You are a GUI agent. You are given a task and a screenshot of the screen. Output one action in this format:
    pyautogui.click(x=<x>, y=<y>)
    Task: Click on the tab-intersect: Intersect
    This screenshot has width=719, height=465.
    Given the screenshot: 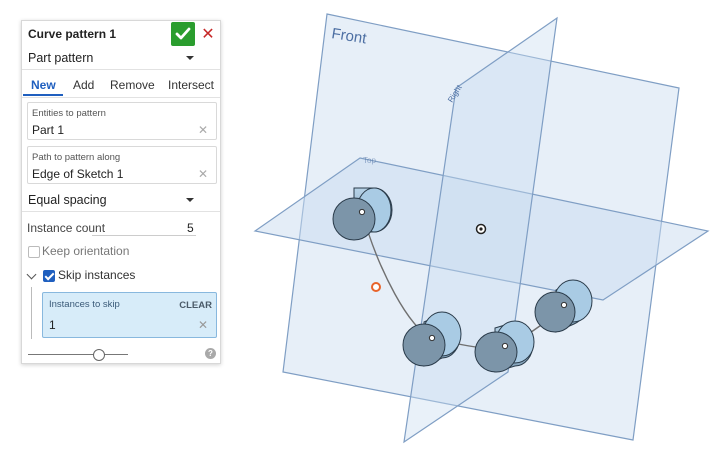 What is the action you would take?
    pyautogui.click(x=191, y=85)
    